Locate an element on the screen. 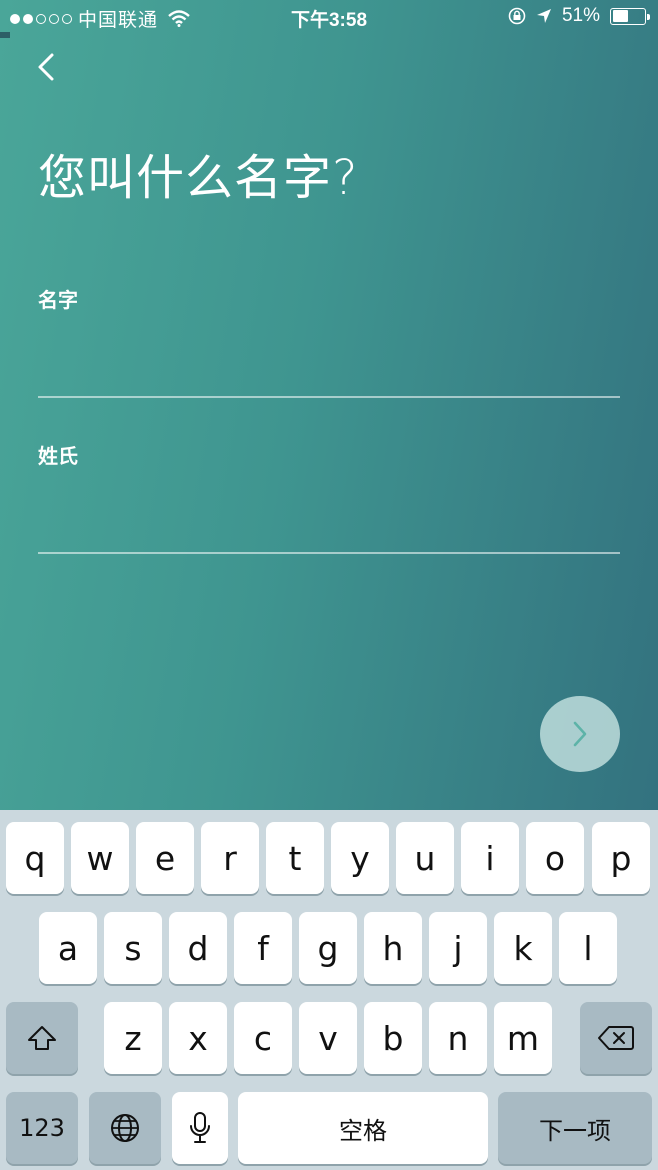 This screenshot has width=658, height=1170. key-u: u is located at coordinates (425, 858).